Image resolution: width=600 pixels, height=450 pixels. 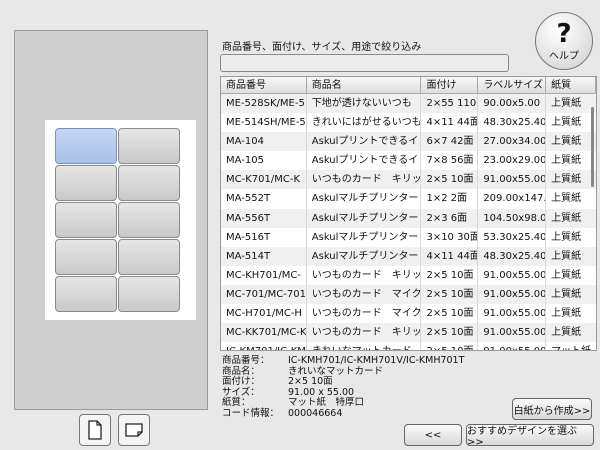 I want to click on cell-product-number: MC-K701/MC-K, so click(x=264, y=180).